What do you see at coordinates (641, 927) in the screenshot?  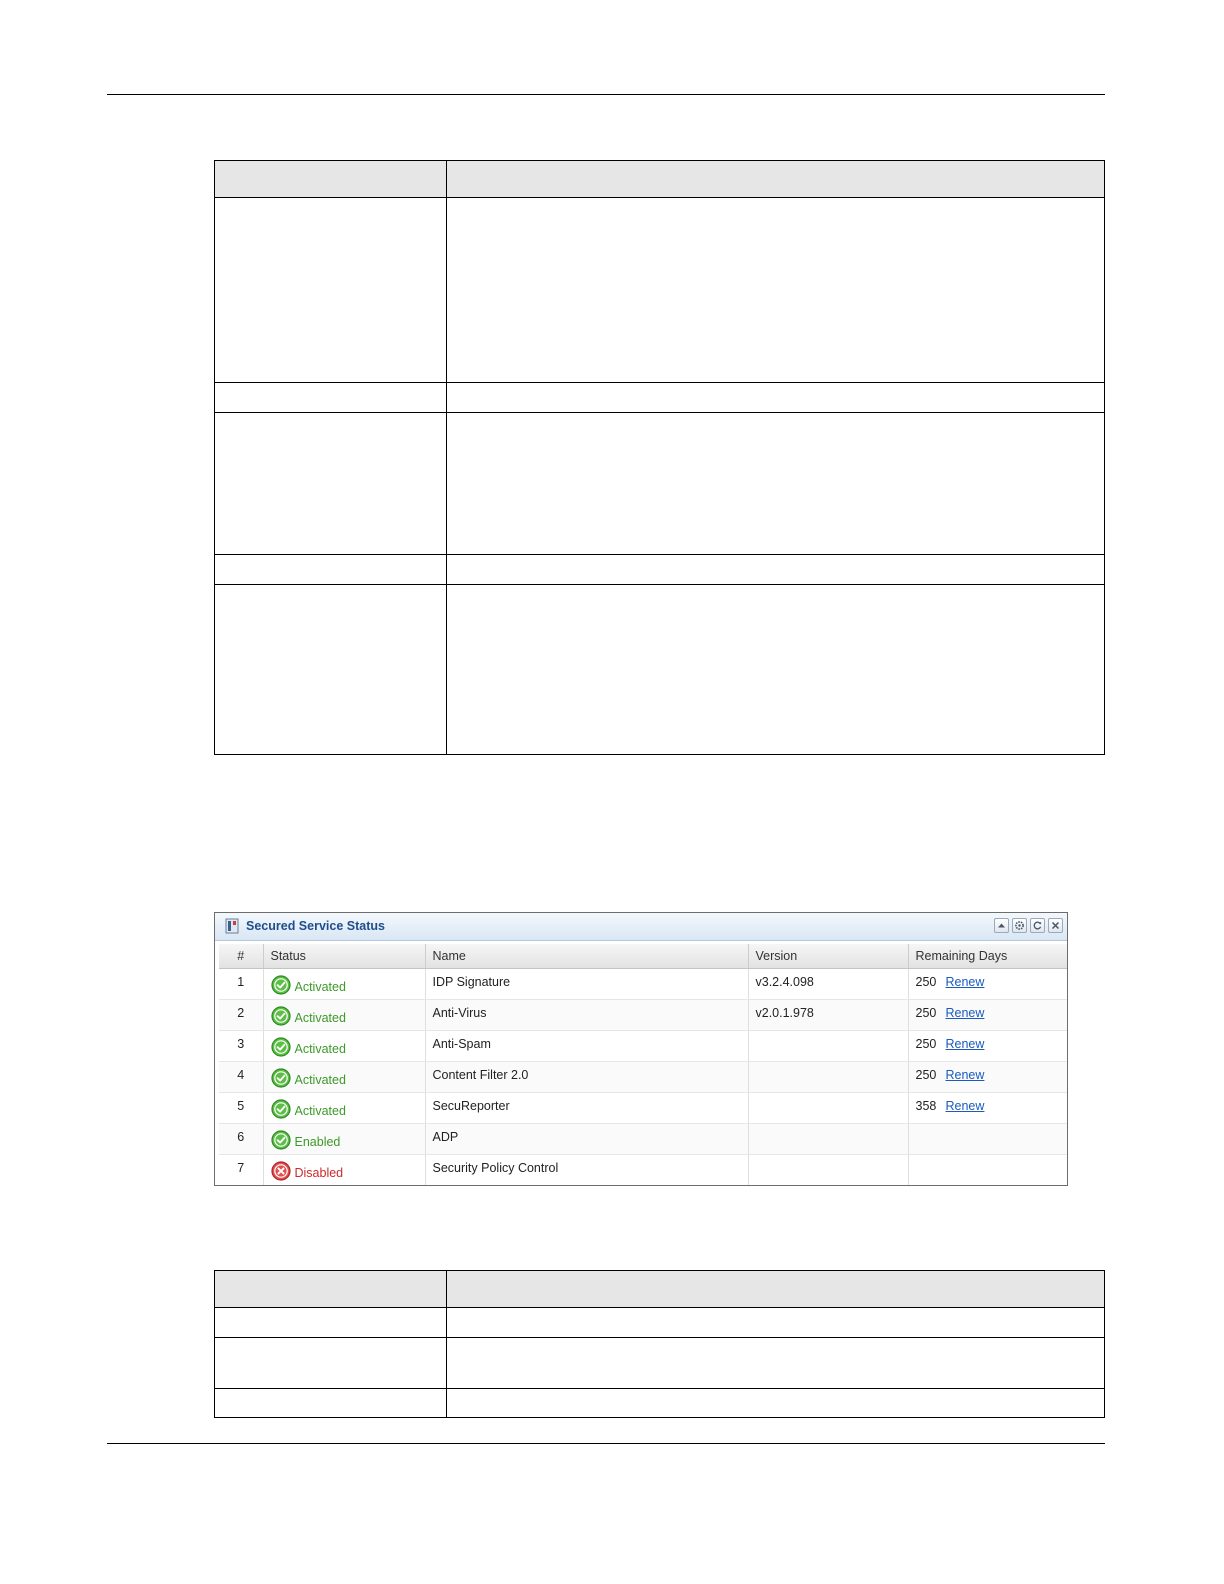 I see `widget-title-bar: Secured Service Status` at bounding box center [641, 927].